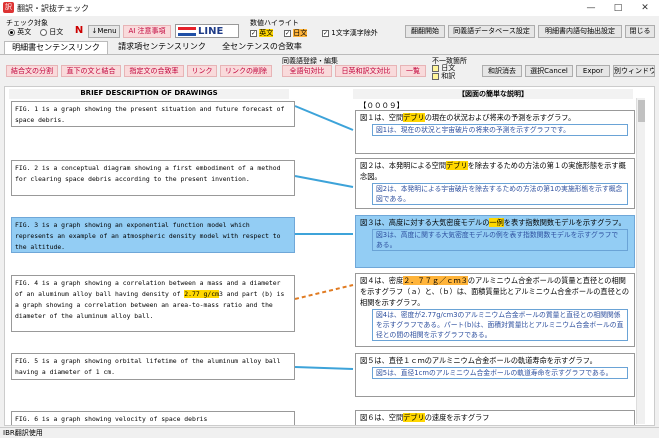 Image resolution: width=659 pixels, height=438 pixels. What do you see at coordinates (19, 32) in the screenshot?
I see `check-english-option: 英文` at bounding box center [19, 32].